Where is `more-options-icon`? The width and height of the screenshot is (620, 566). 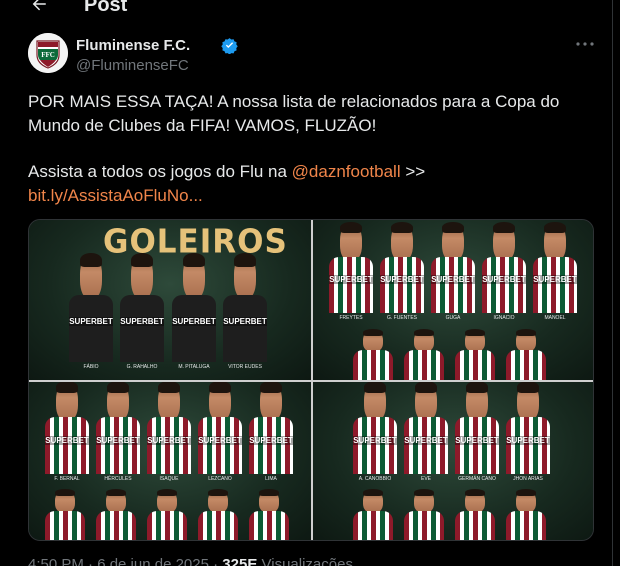 more-options-icon is located at coordinates (585, 44).